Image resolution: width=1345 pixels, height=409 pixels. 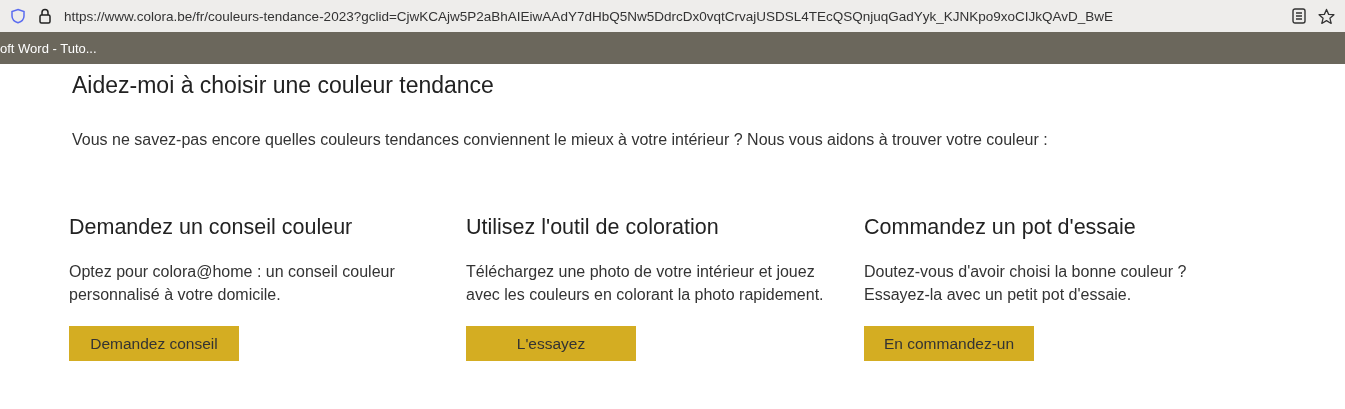 What do you see at coordinates (211, 227) in the screenshot?
I see `option-heading: Demandez un conseil couleur` at bounding box center [211, 227].